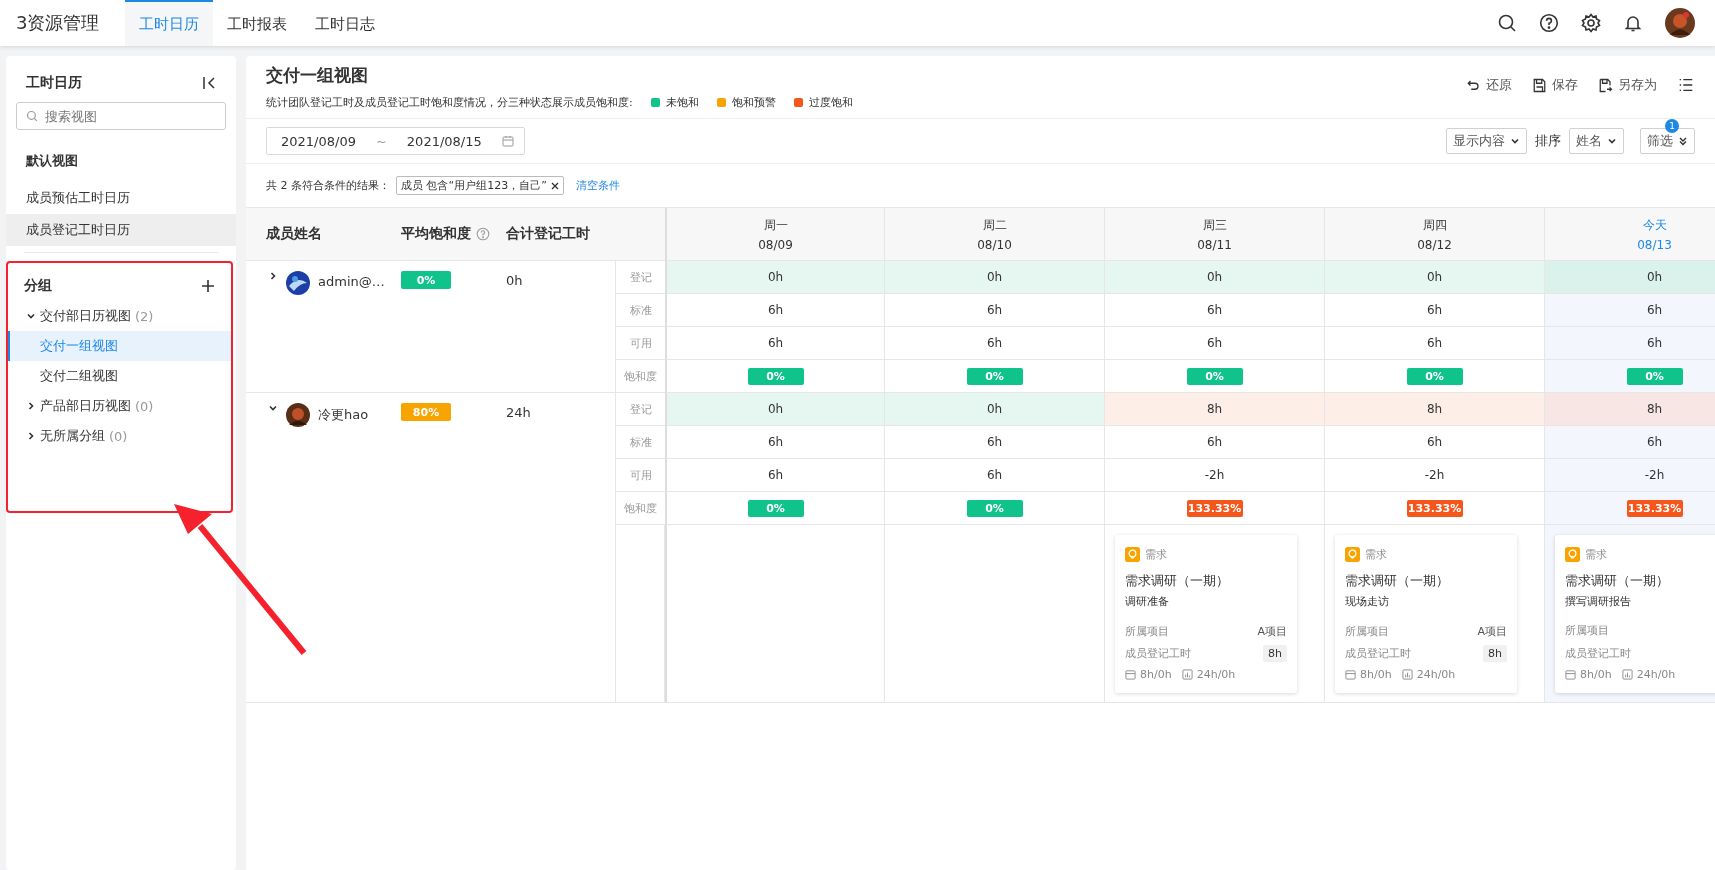  I want to click on toolbar-button: 还原, so click(1489, 85).